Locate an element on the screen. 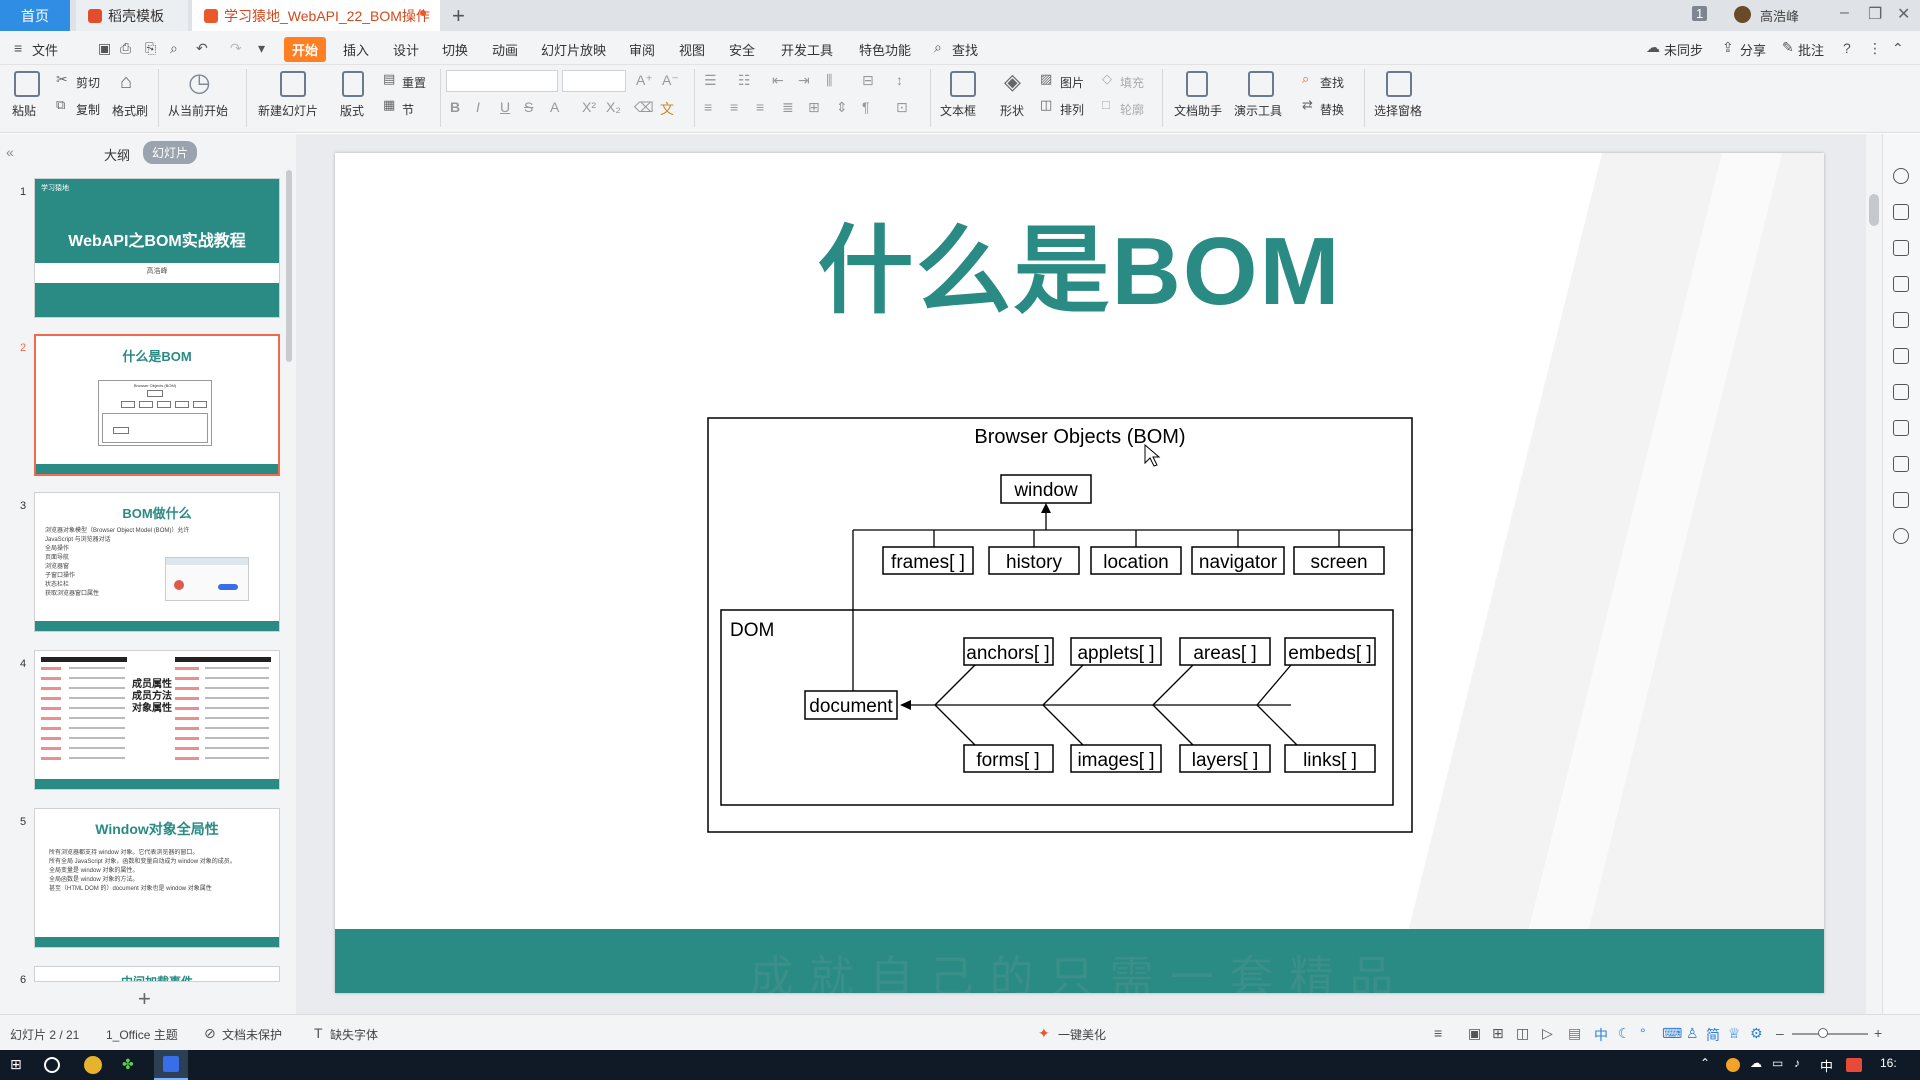 The image size is (1920, 1080). shapes-icon is located at coordinates (1901, 212).